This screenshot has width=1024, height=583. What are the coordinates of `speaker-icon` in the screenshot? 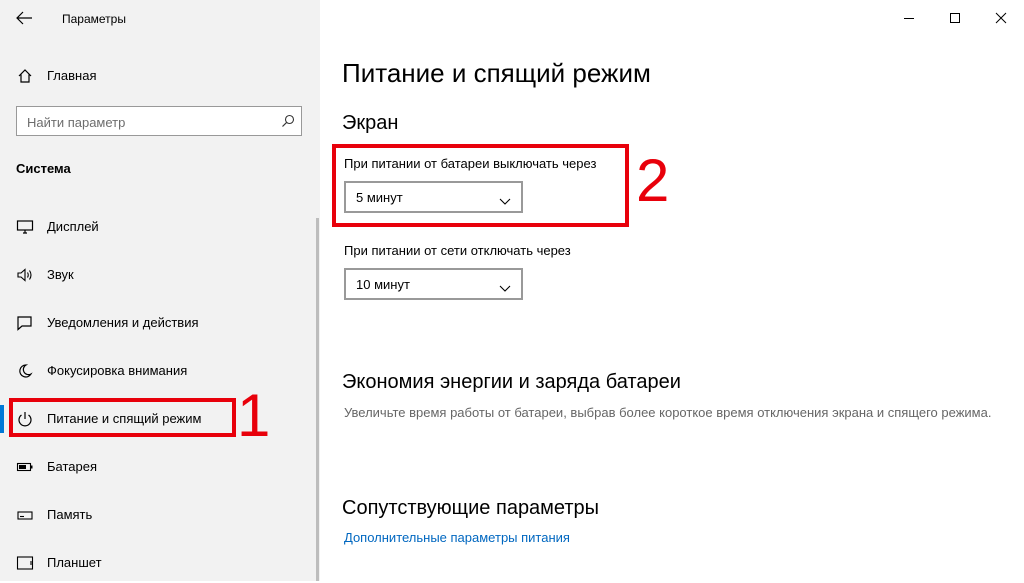 It's located at (25, 275).